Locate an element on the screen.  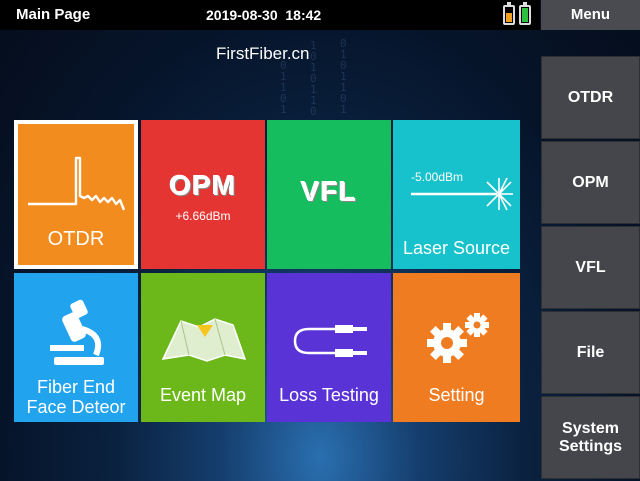
tile-opm: OPM +6.66dBm is located at coordinates (203, 194).